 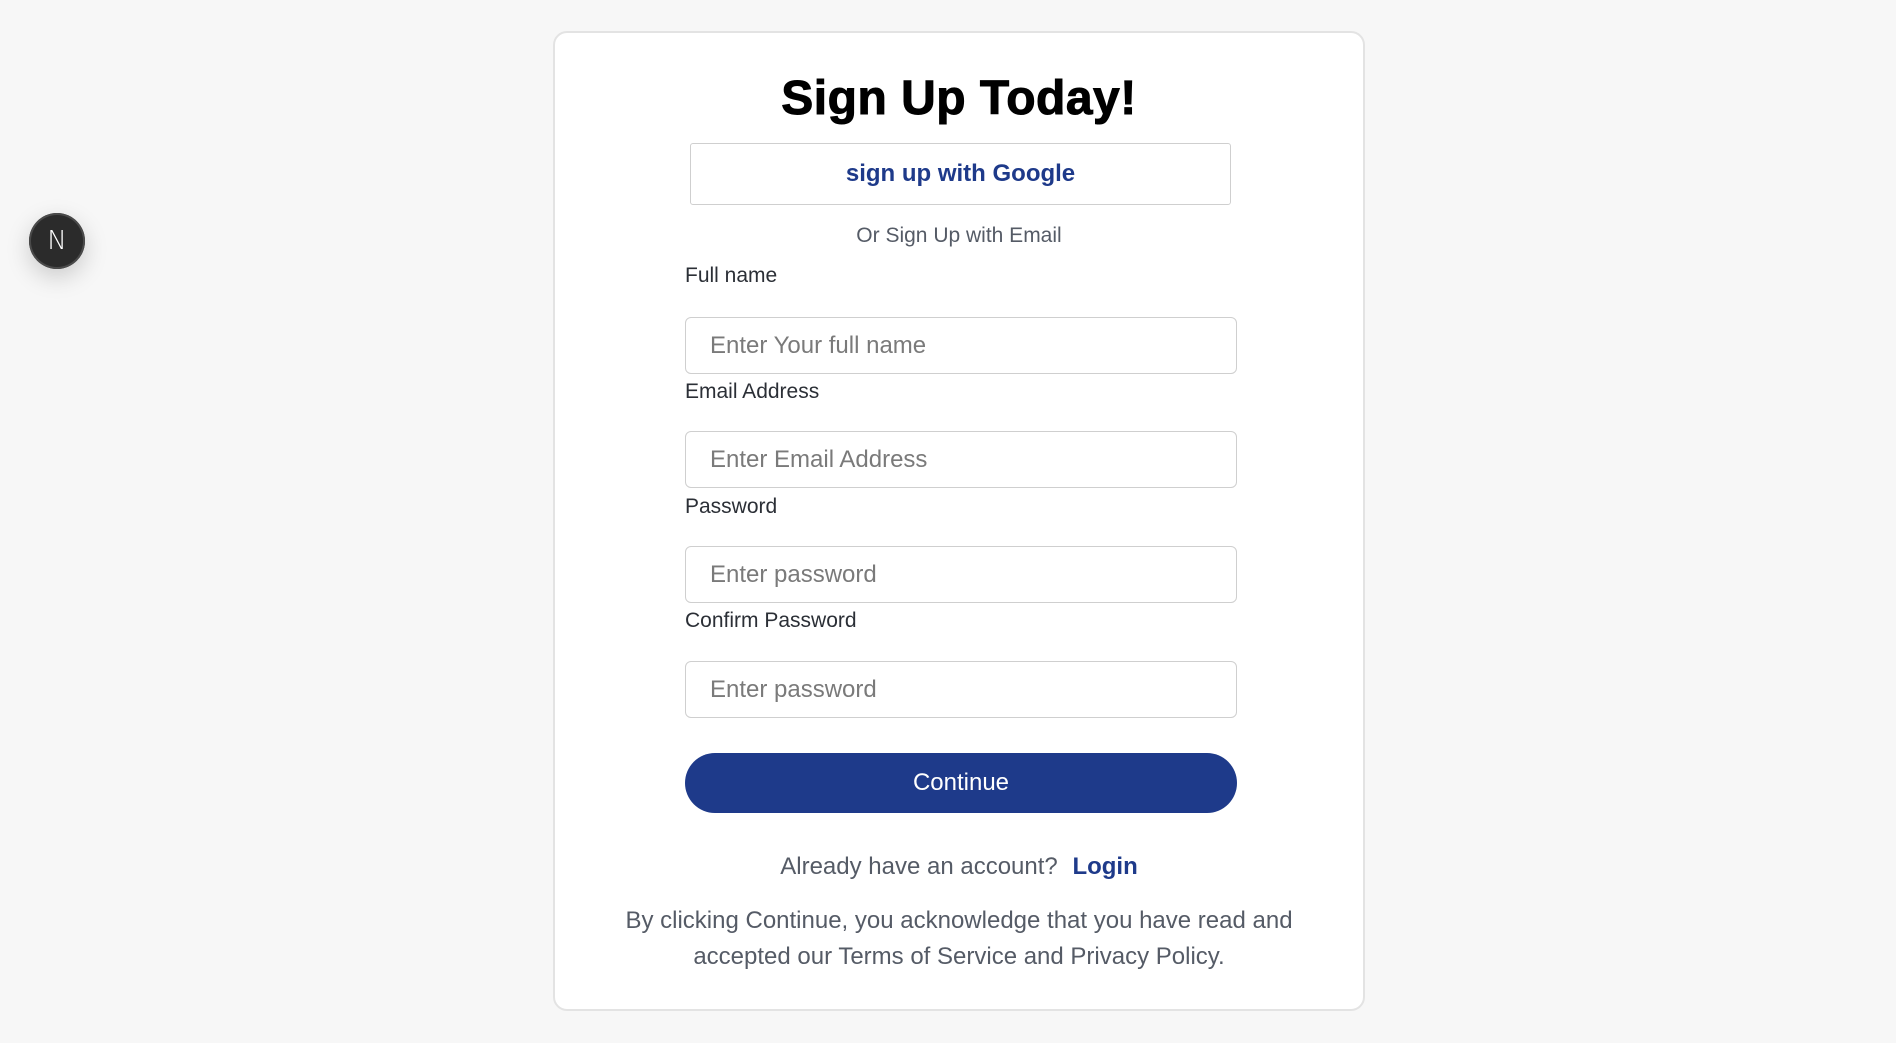 What do you see at coordinates (961, 574) in the screenshot?
I see `password-input` at bounding box center [961, 574].